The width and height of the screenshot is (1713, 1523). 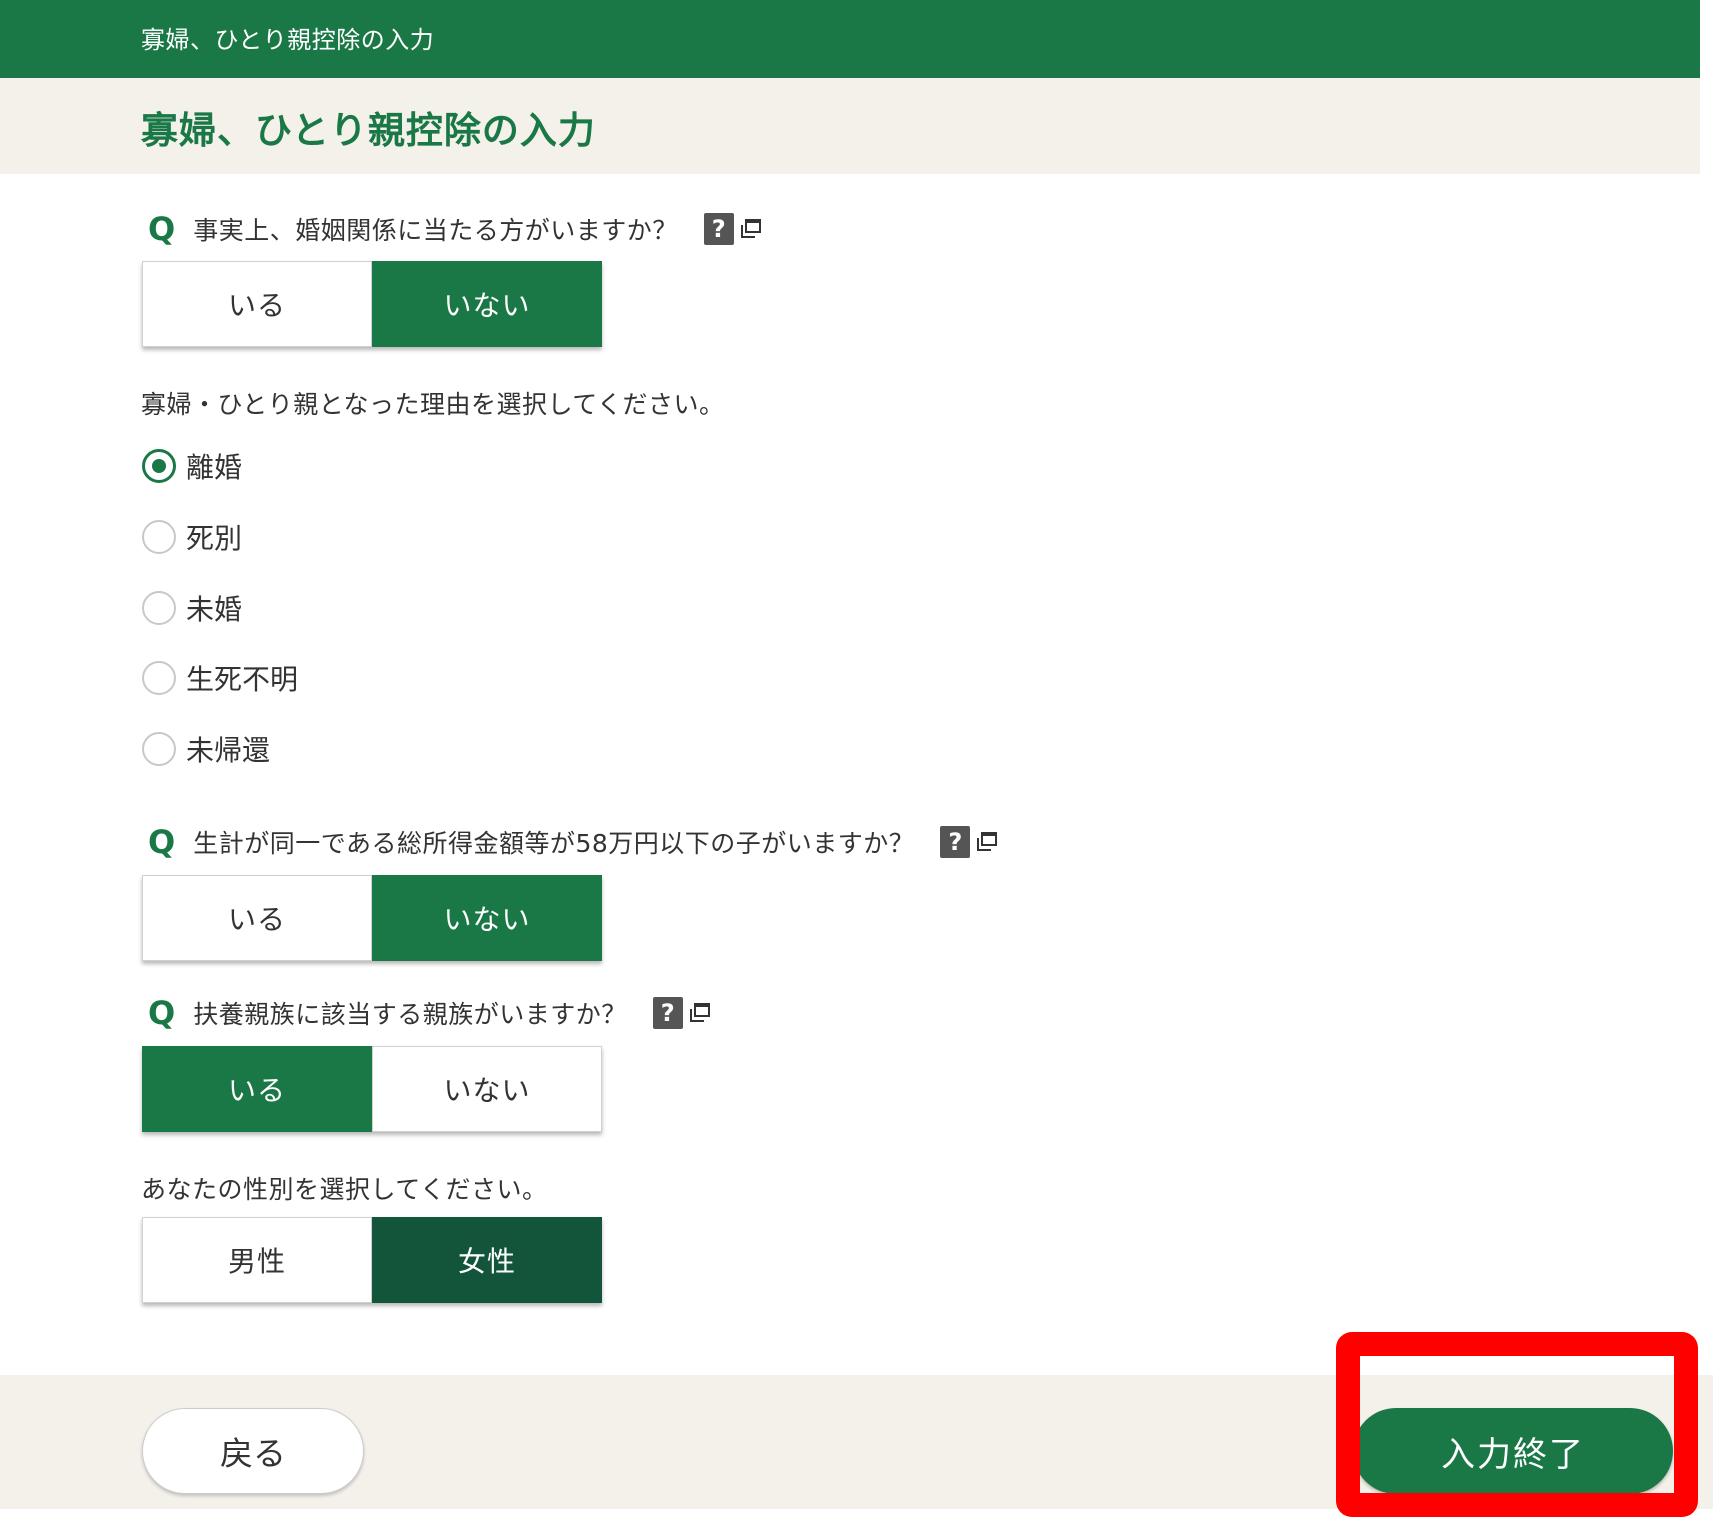 I want to click on radio-missing: 生死不明, so click(x=220, y=678).